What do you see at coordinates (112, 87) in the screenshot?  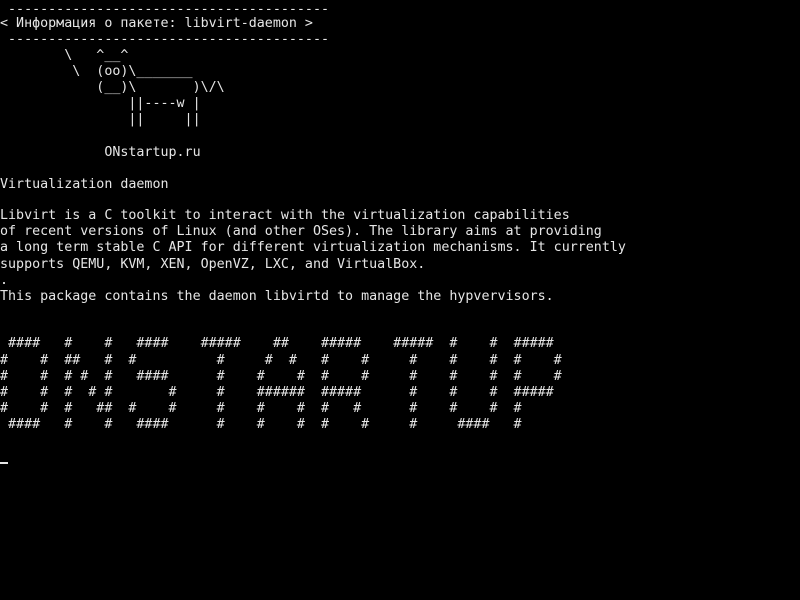 I see `cow-ascii-line: (__)\ )\/\` at bounding box center [112, 87].